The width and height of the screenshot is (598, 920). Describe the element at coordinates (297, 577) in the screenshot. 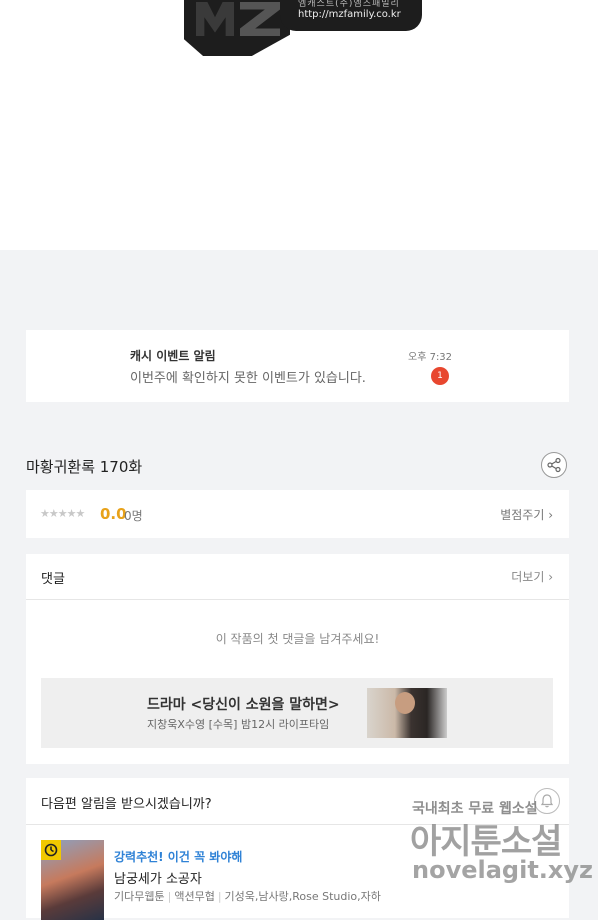

I see `comments-header: 댓글 더보기 ›` at that location.